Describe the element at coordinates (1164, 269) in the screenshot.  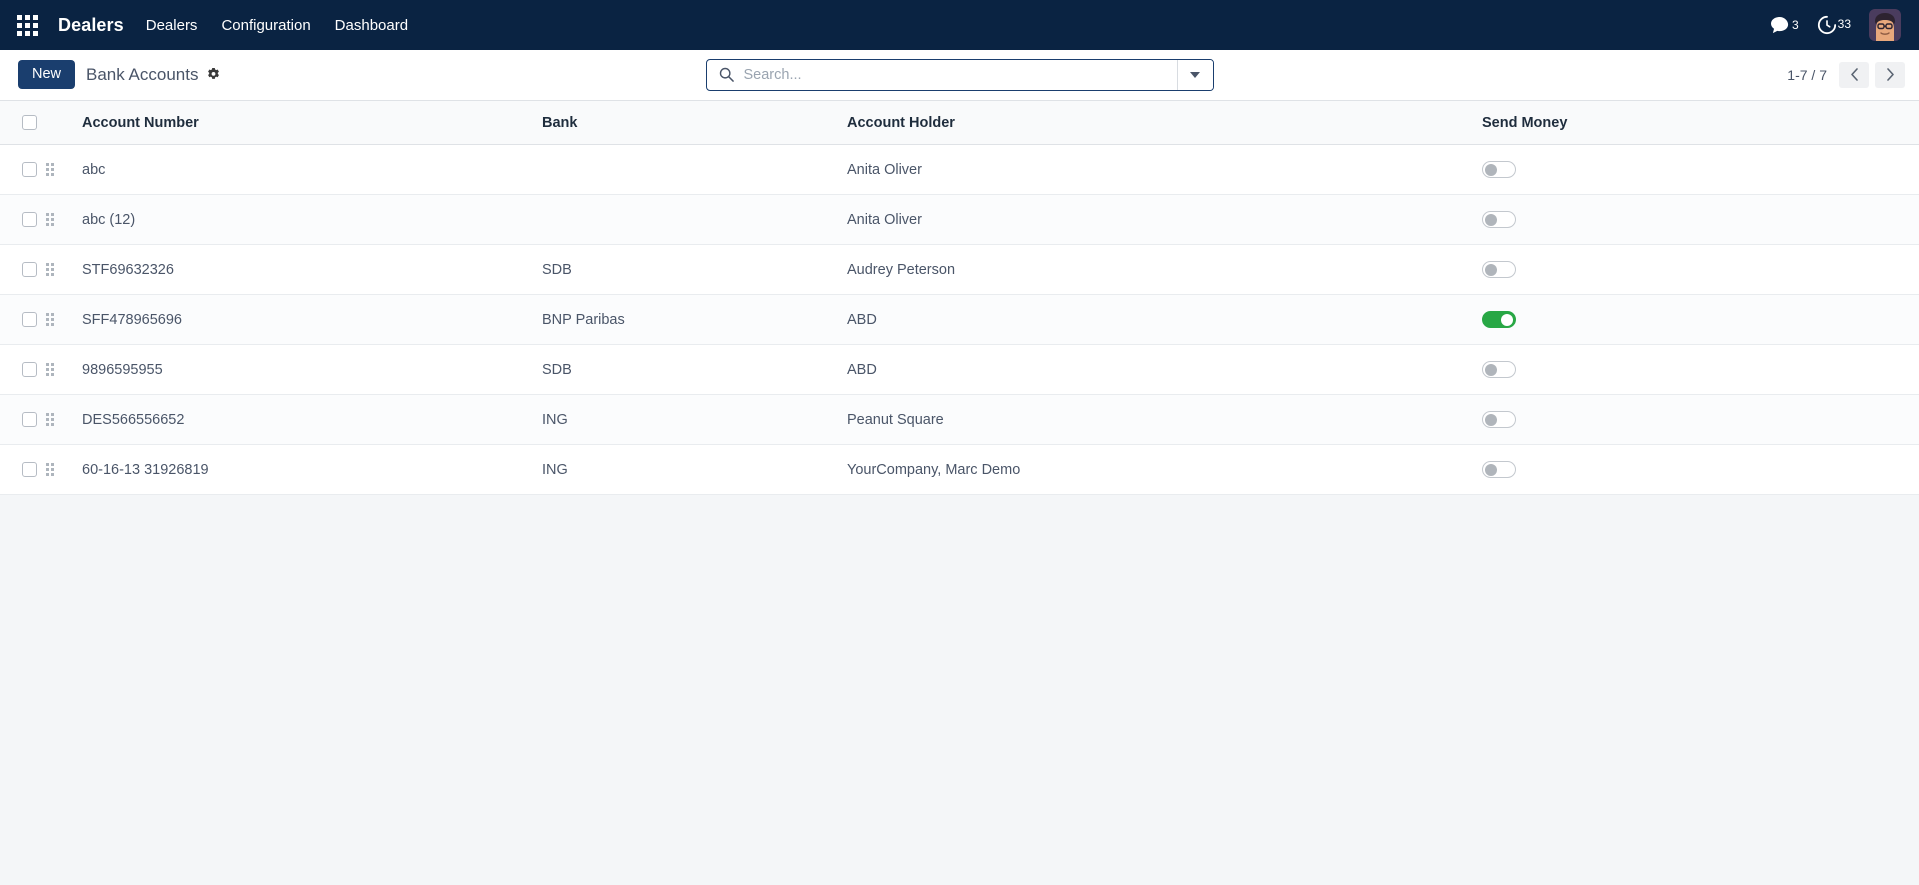
I see `cell-account-holder: Audrey Peterson` at that location.